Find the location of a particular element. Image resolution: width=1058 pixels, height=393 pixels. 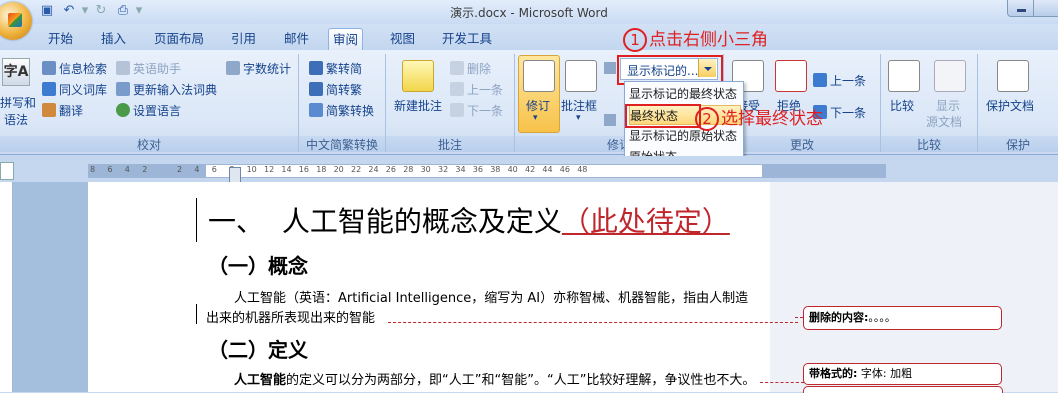

spelling-line2: 语法 is located at coordinates (16, 119).